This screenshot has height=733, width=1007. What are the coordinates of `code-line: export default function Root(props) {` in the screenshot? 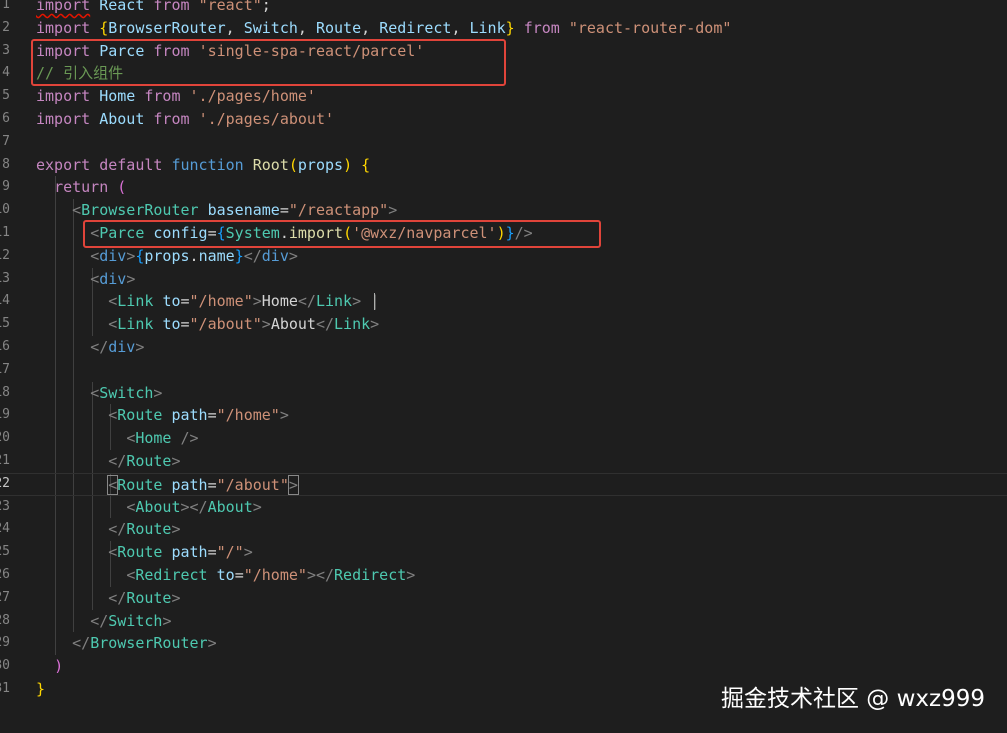 It's located at (203, 165).